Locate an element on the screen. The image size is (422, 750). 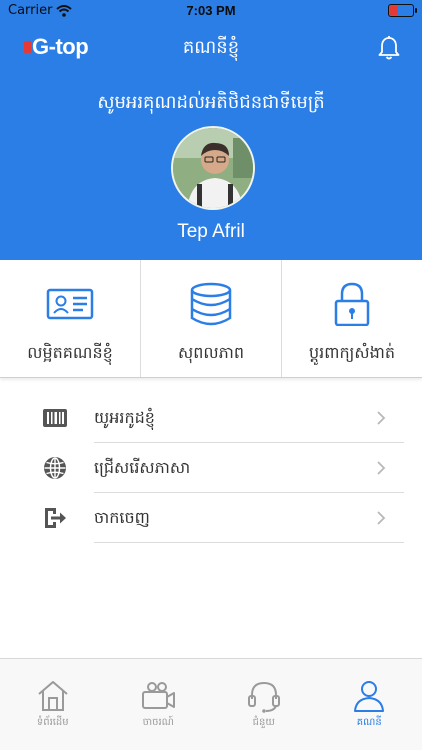
divider is located at coordinates (249, 542).